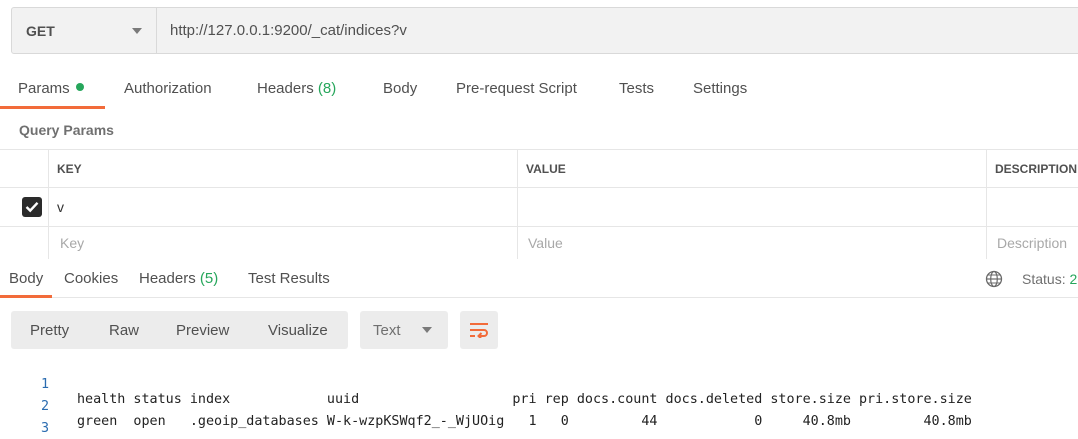 This screenshot has height=439, width=1078. I want to click on url-input: http://127.0.0.1:9200/_cat/indices?v, so click(617, 30).